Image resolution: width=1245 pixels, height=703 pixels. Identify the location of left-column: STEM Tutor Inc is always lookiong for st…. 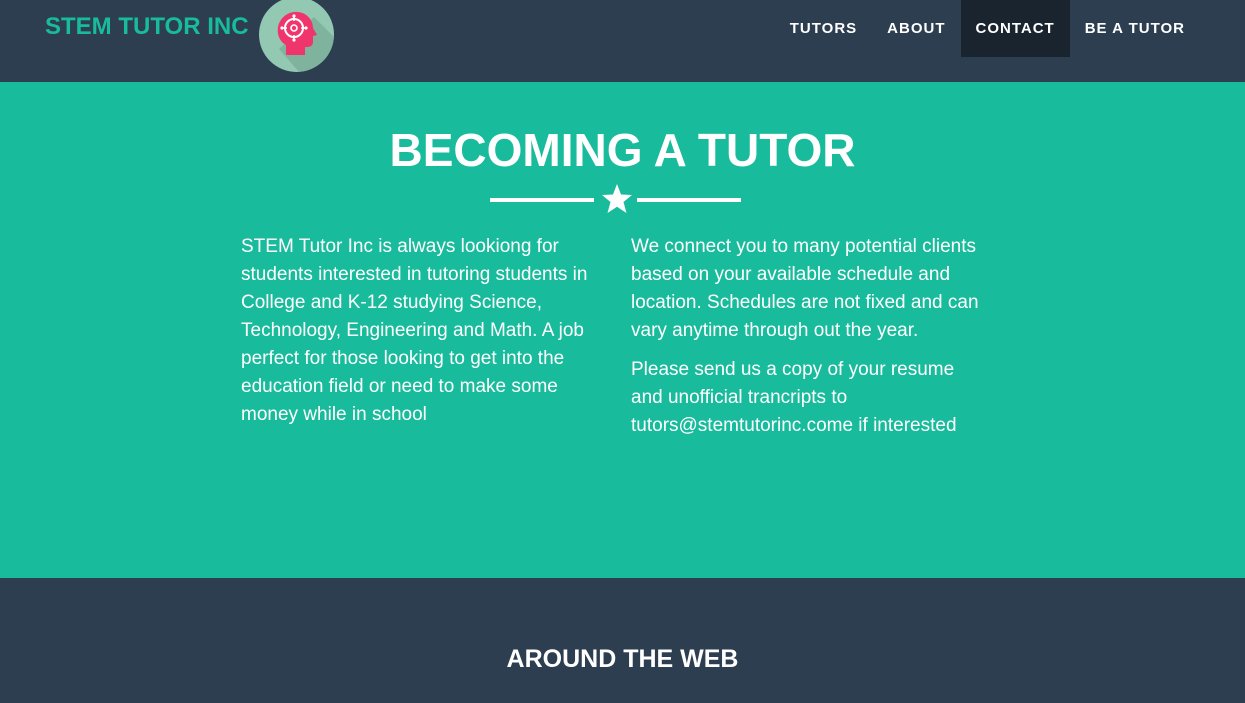
(421, 336).